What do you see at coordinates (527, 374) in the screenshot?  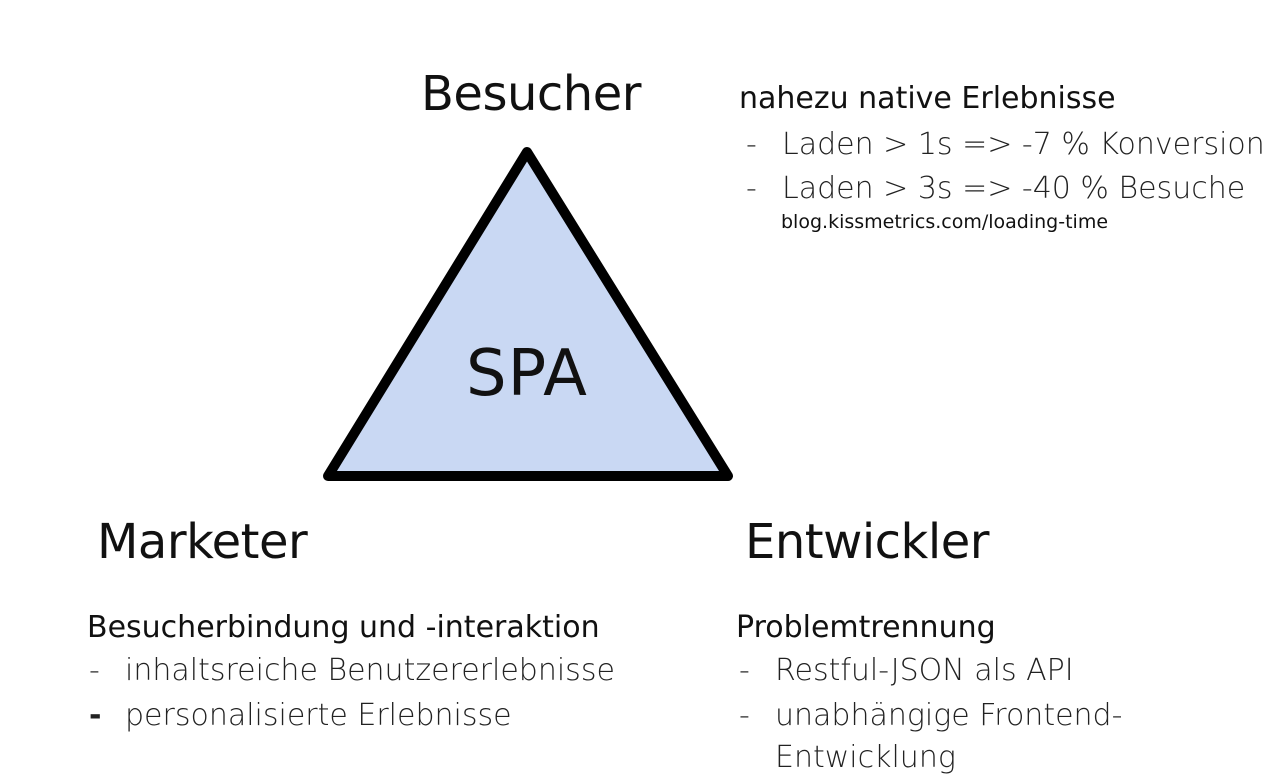 I see `spa-label: SPA` at bounding box center [527, 374].